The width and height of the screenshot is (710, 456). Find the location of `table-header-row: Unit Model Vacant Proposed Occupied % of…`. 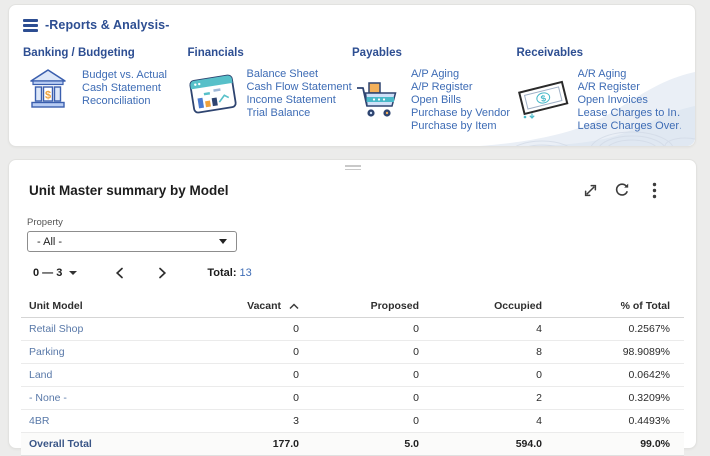

table-header-row: Unit Model Vacant Proposed Occupied % of… is located at coordinates (352, 306).